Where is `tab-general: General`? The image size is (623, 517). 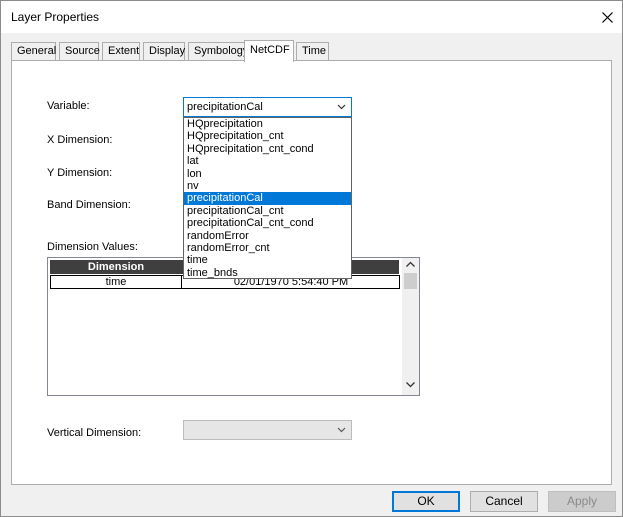
tab-general: General is located at coordinates (33, 51).